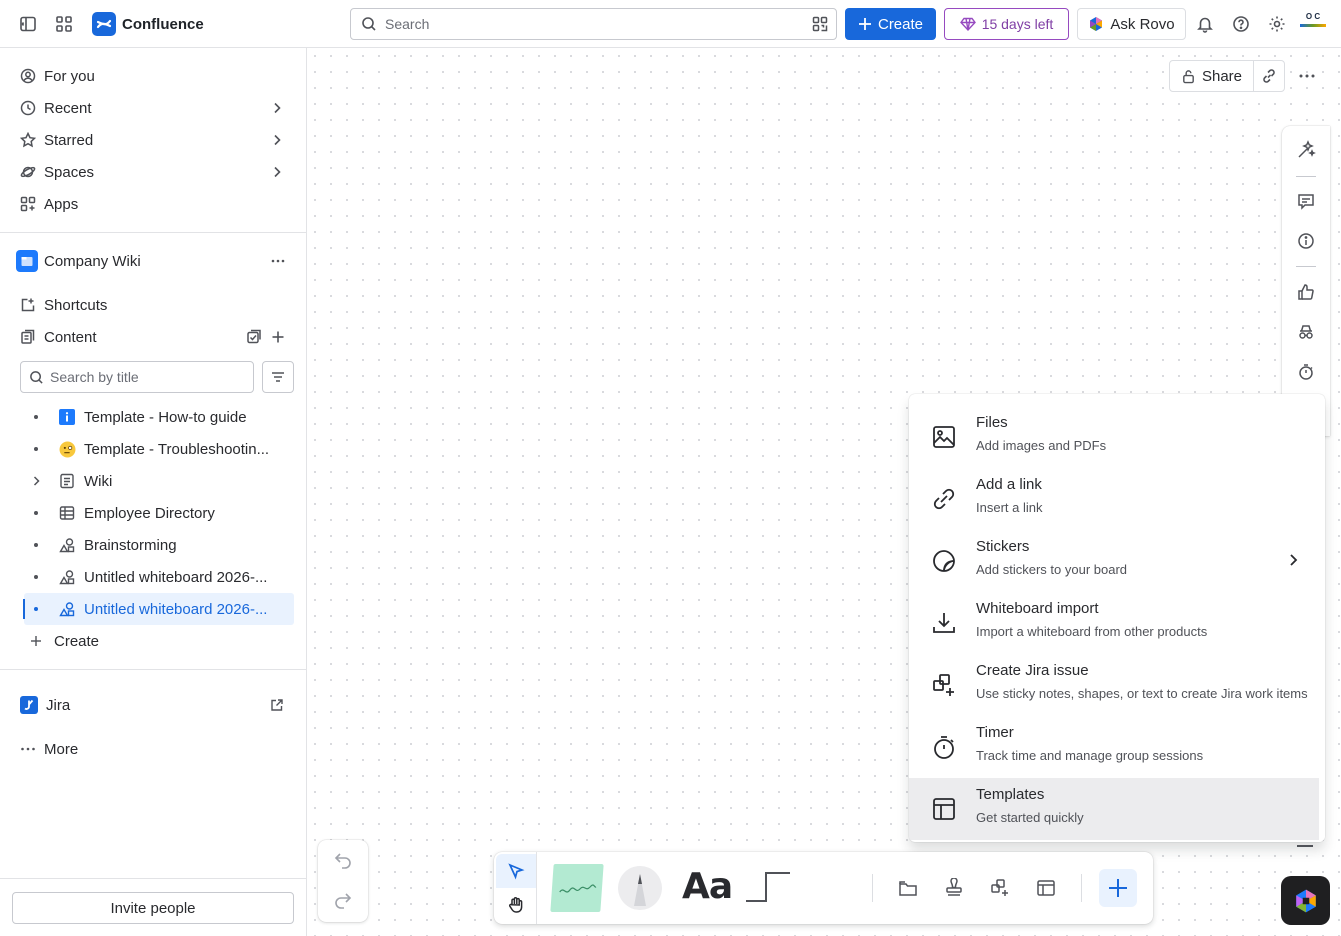  I want to click on hand-tool-icon, so click(516, 905).